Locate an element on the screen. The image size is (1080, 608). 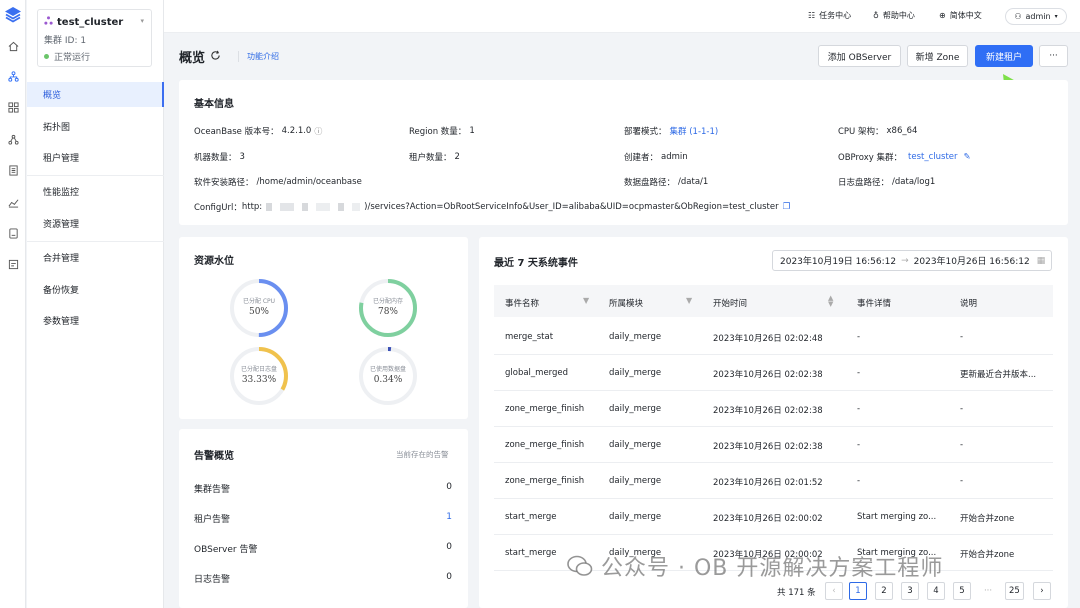
user-menu: ⚇ admin ▾ is located at coordinates (1036, 16).